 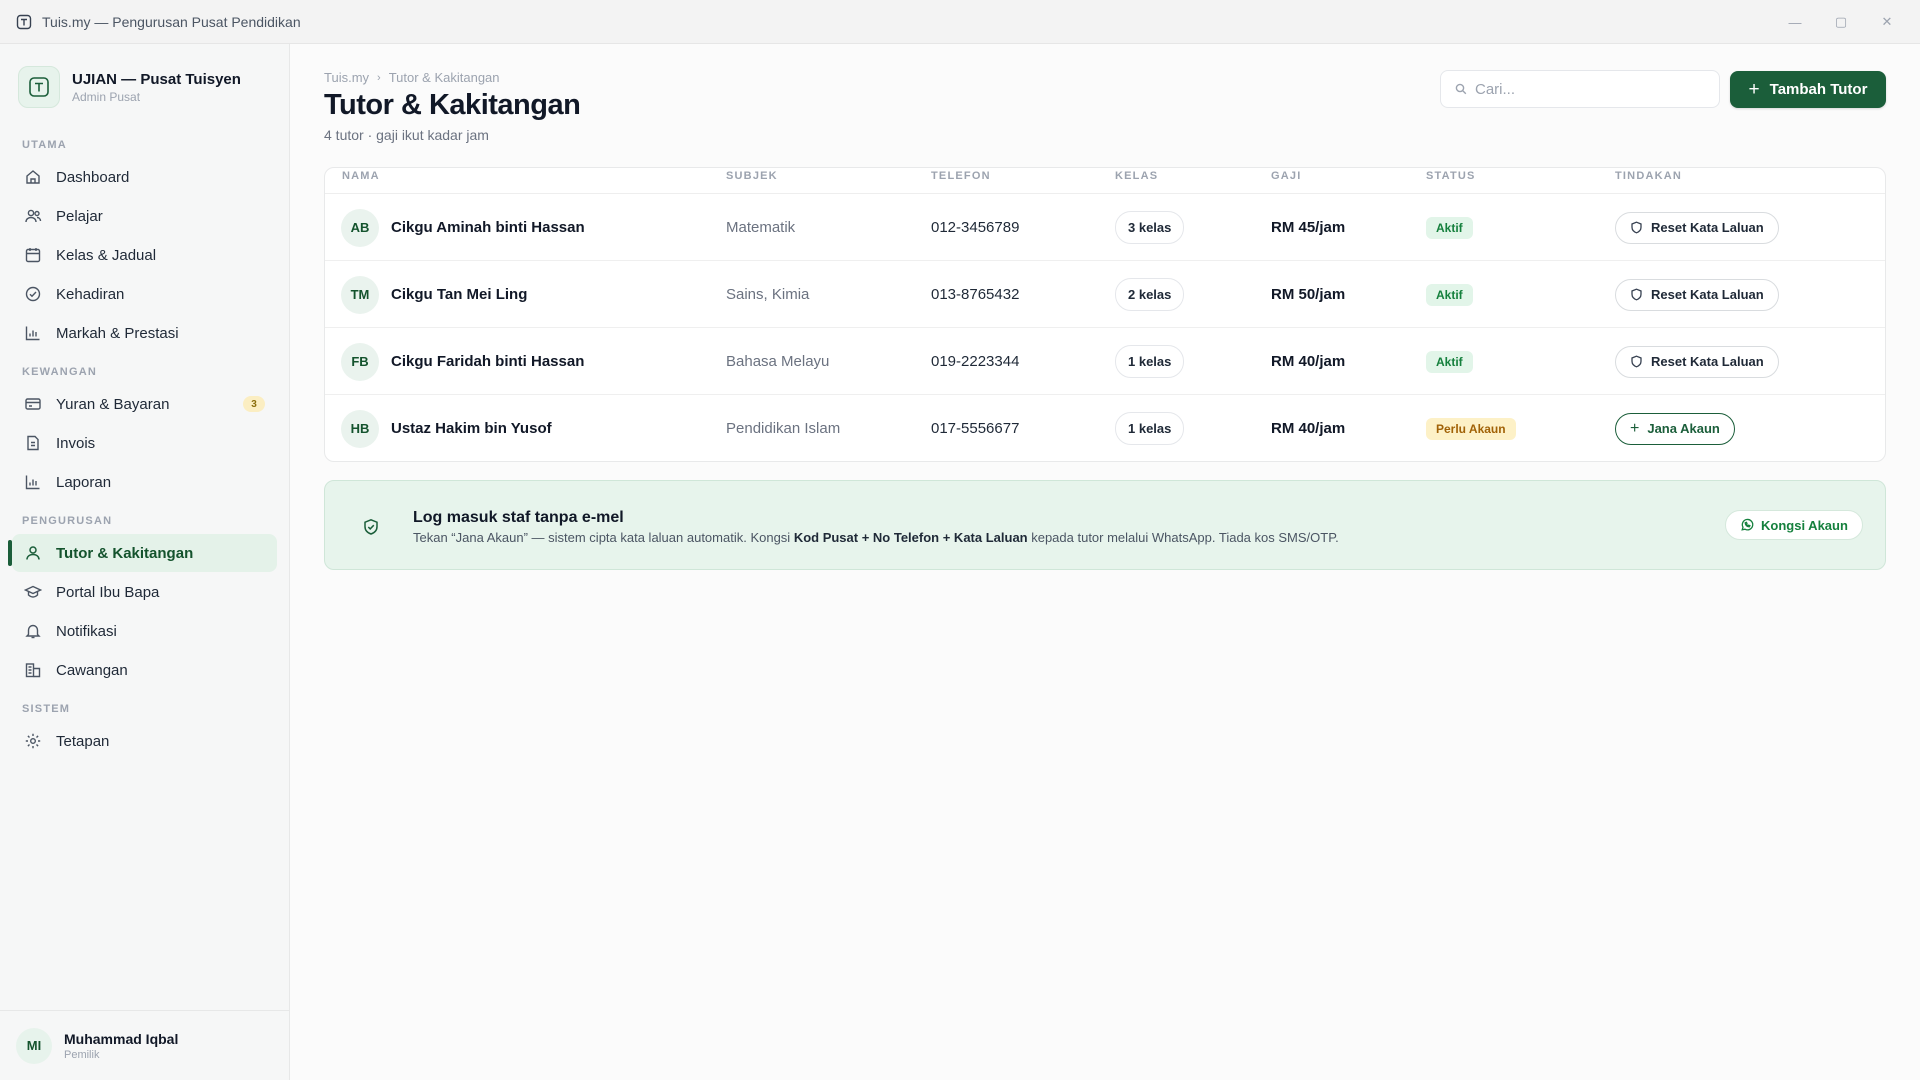 What do you see at coordinates (156, 79) in the screenshot?
I see `brand-name: UJIAN — Pusat Tuisyen` at bounding box center [156, 79].